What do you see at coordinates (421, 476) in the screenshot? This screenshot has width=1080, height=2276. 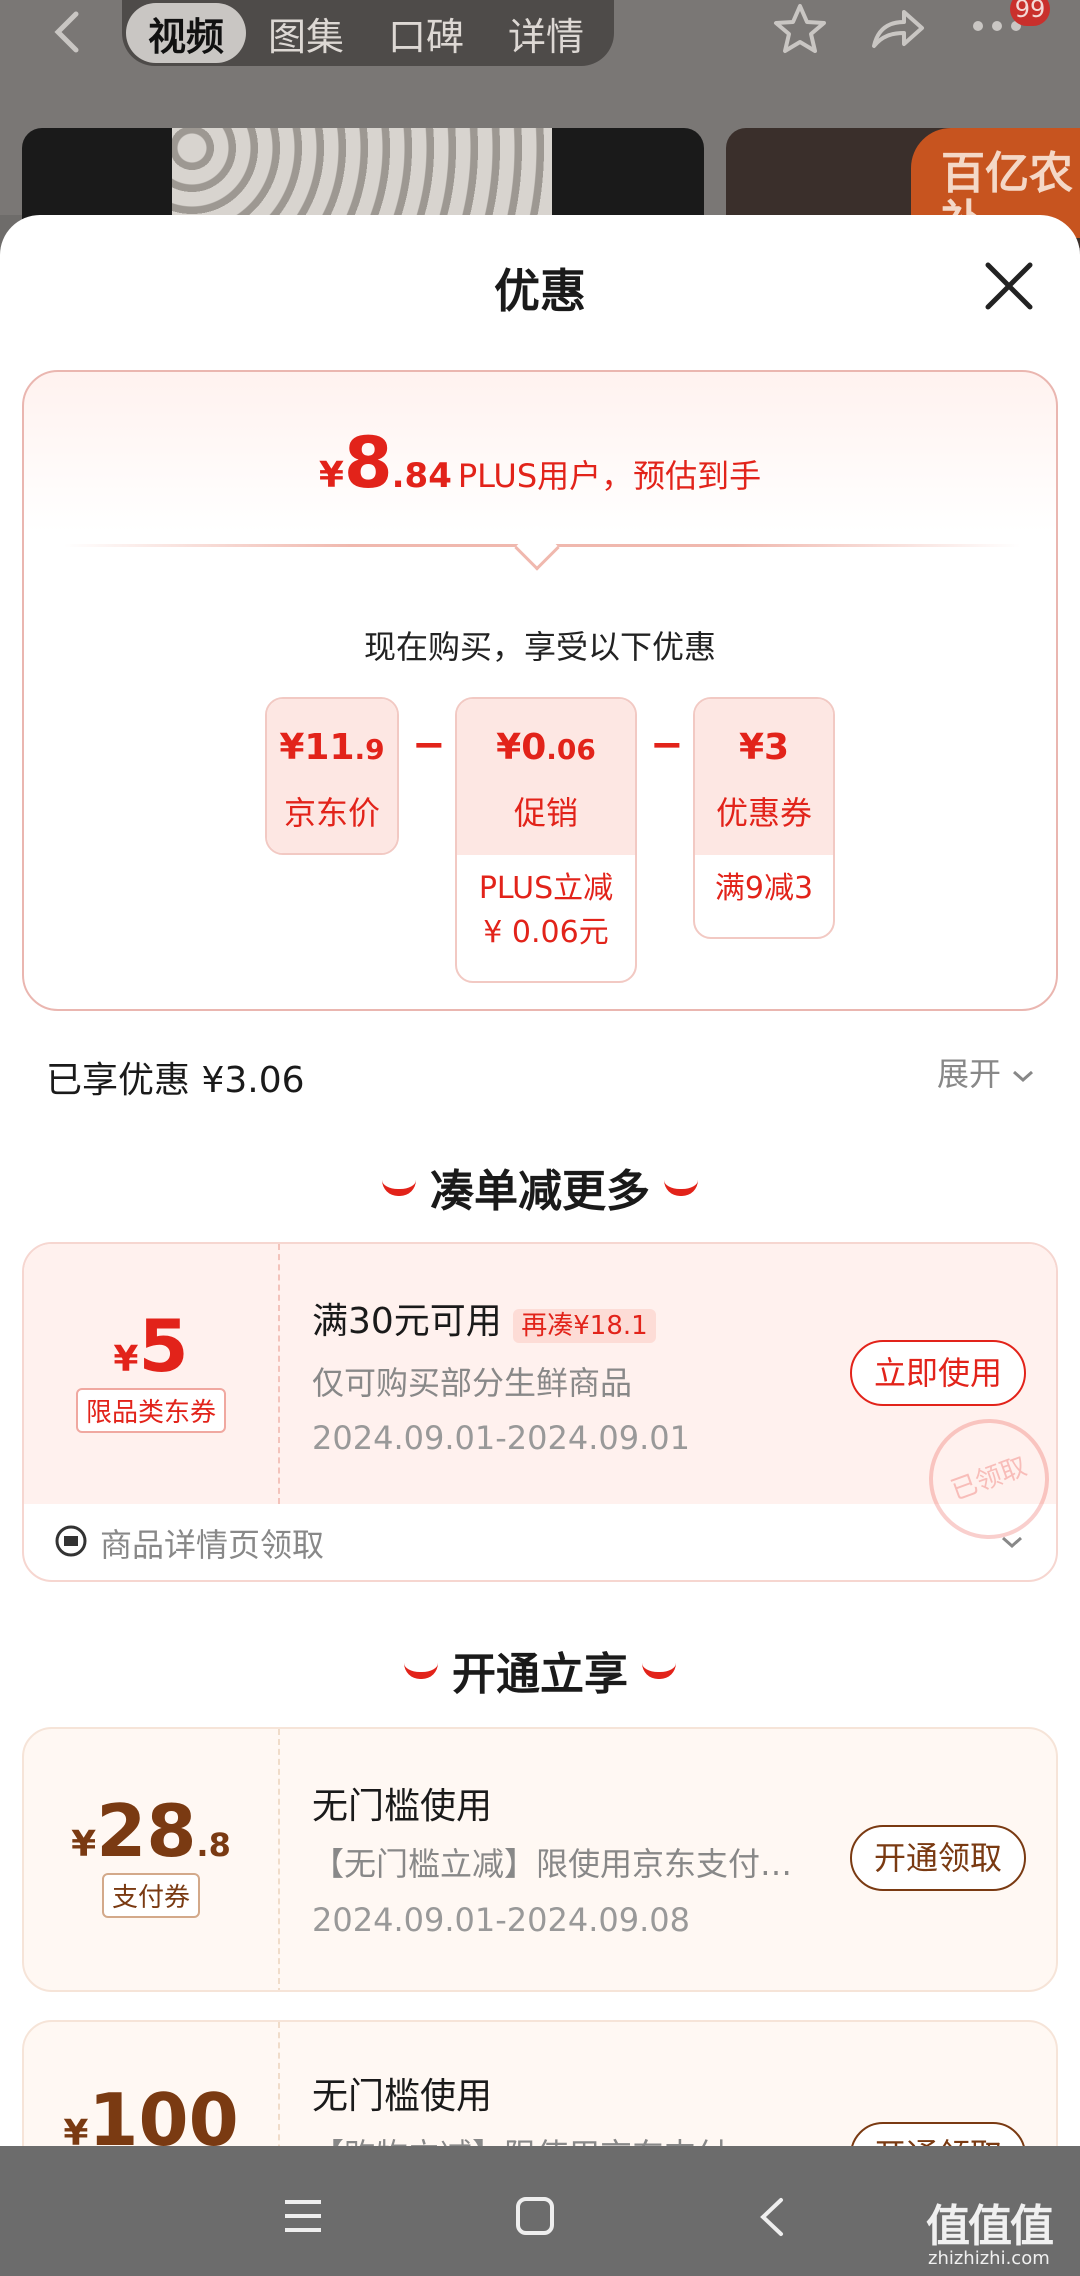 I see `price-decimal: .84` at bounding box center [421, 476].